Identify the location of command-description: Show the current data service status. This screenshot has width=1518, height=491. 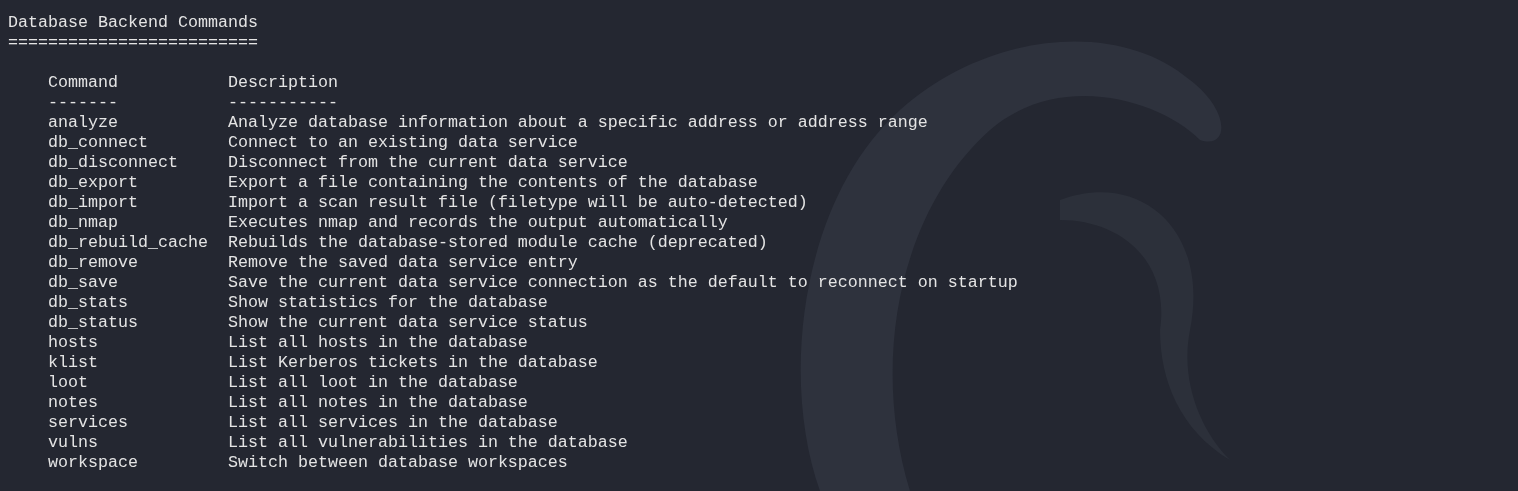
(408, 323).